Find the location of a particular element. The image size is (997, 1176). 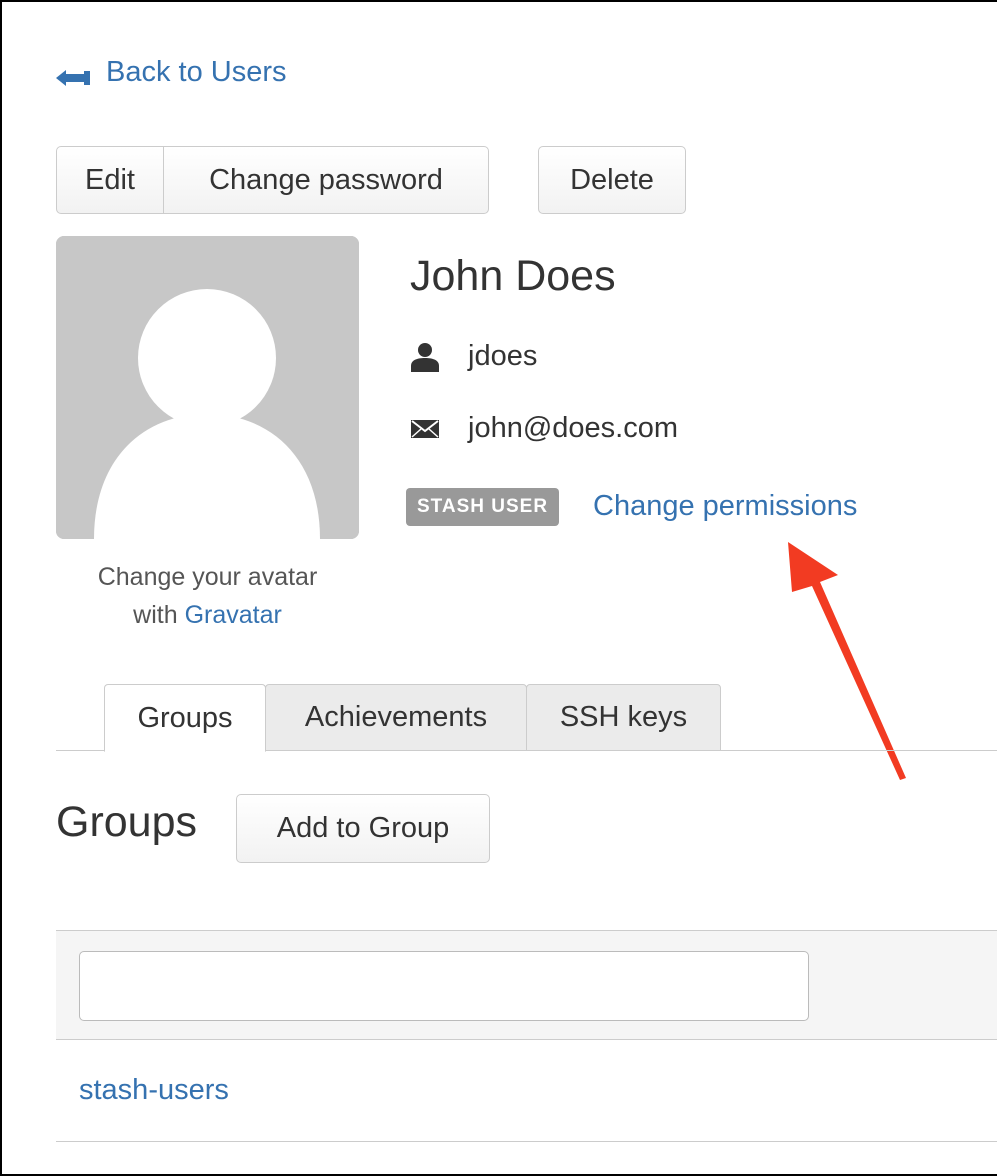

user-display-name: John Does is located at coordinates (513, 276).